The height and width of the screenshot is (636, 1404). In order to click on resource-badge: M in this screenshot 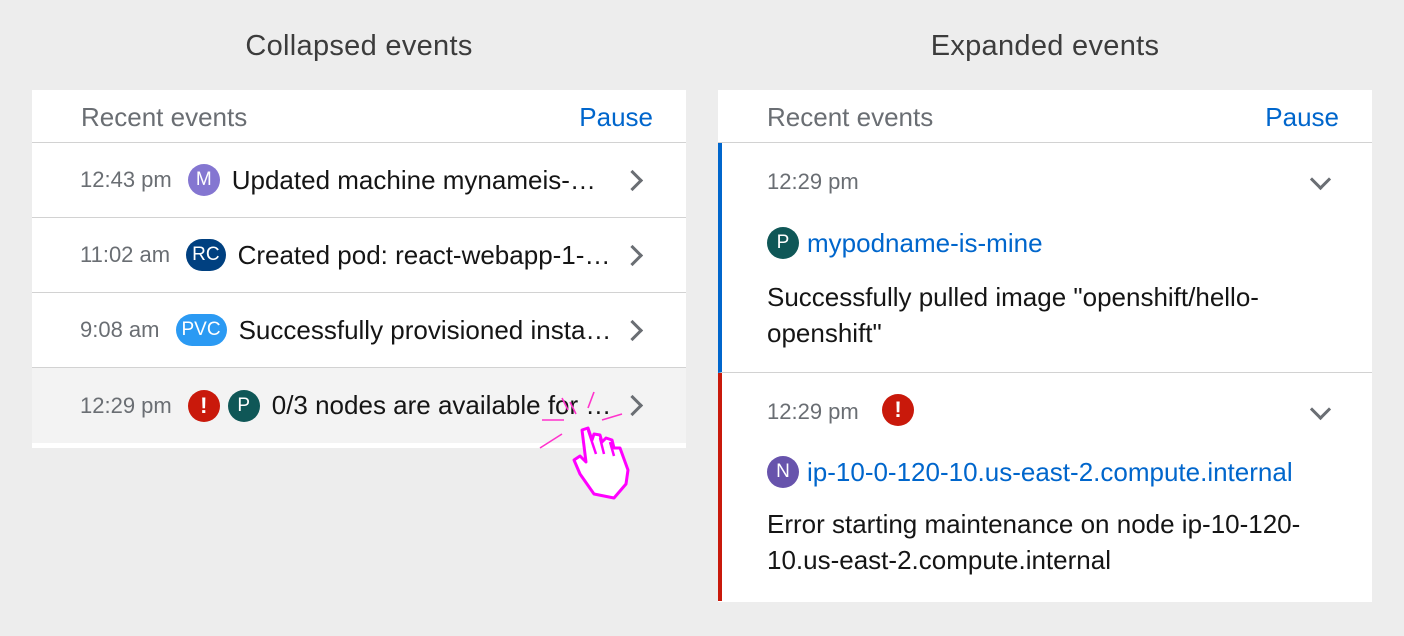, I will do `click(203, 180)`.